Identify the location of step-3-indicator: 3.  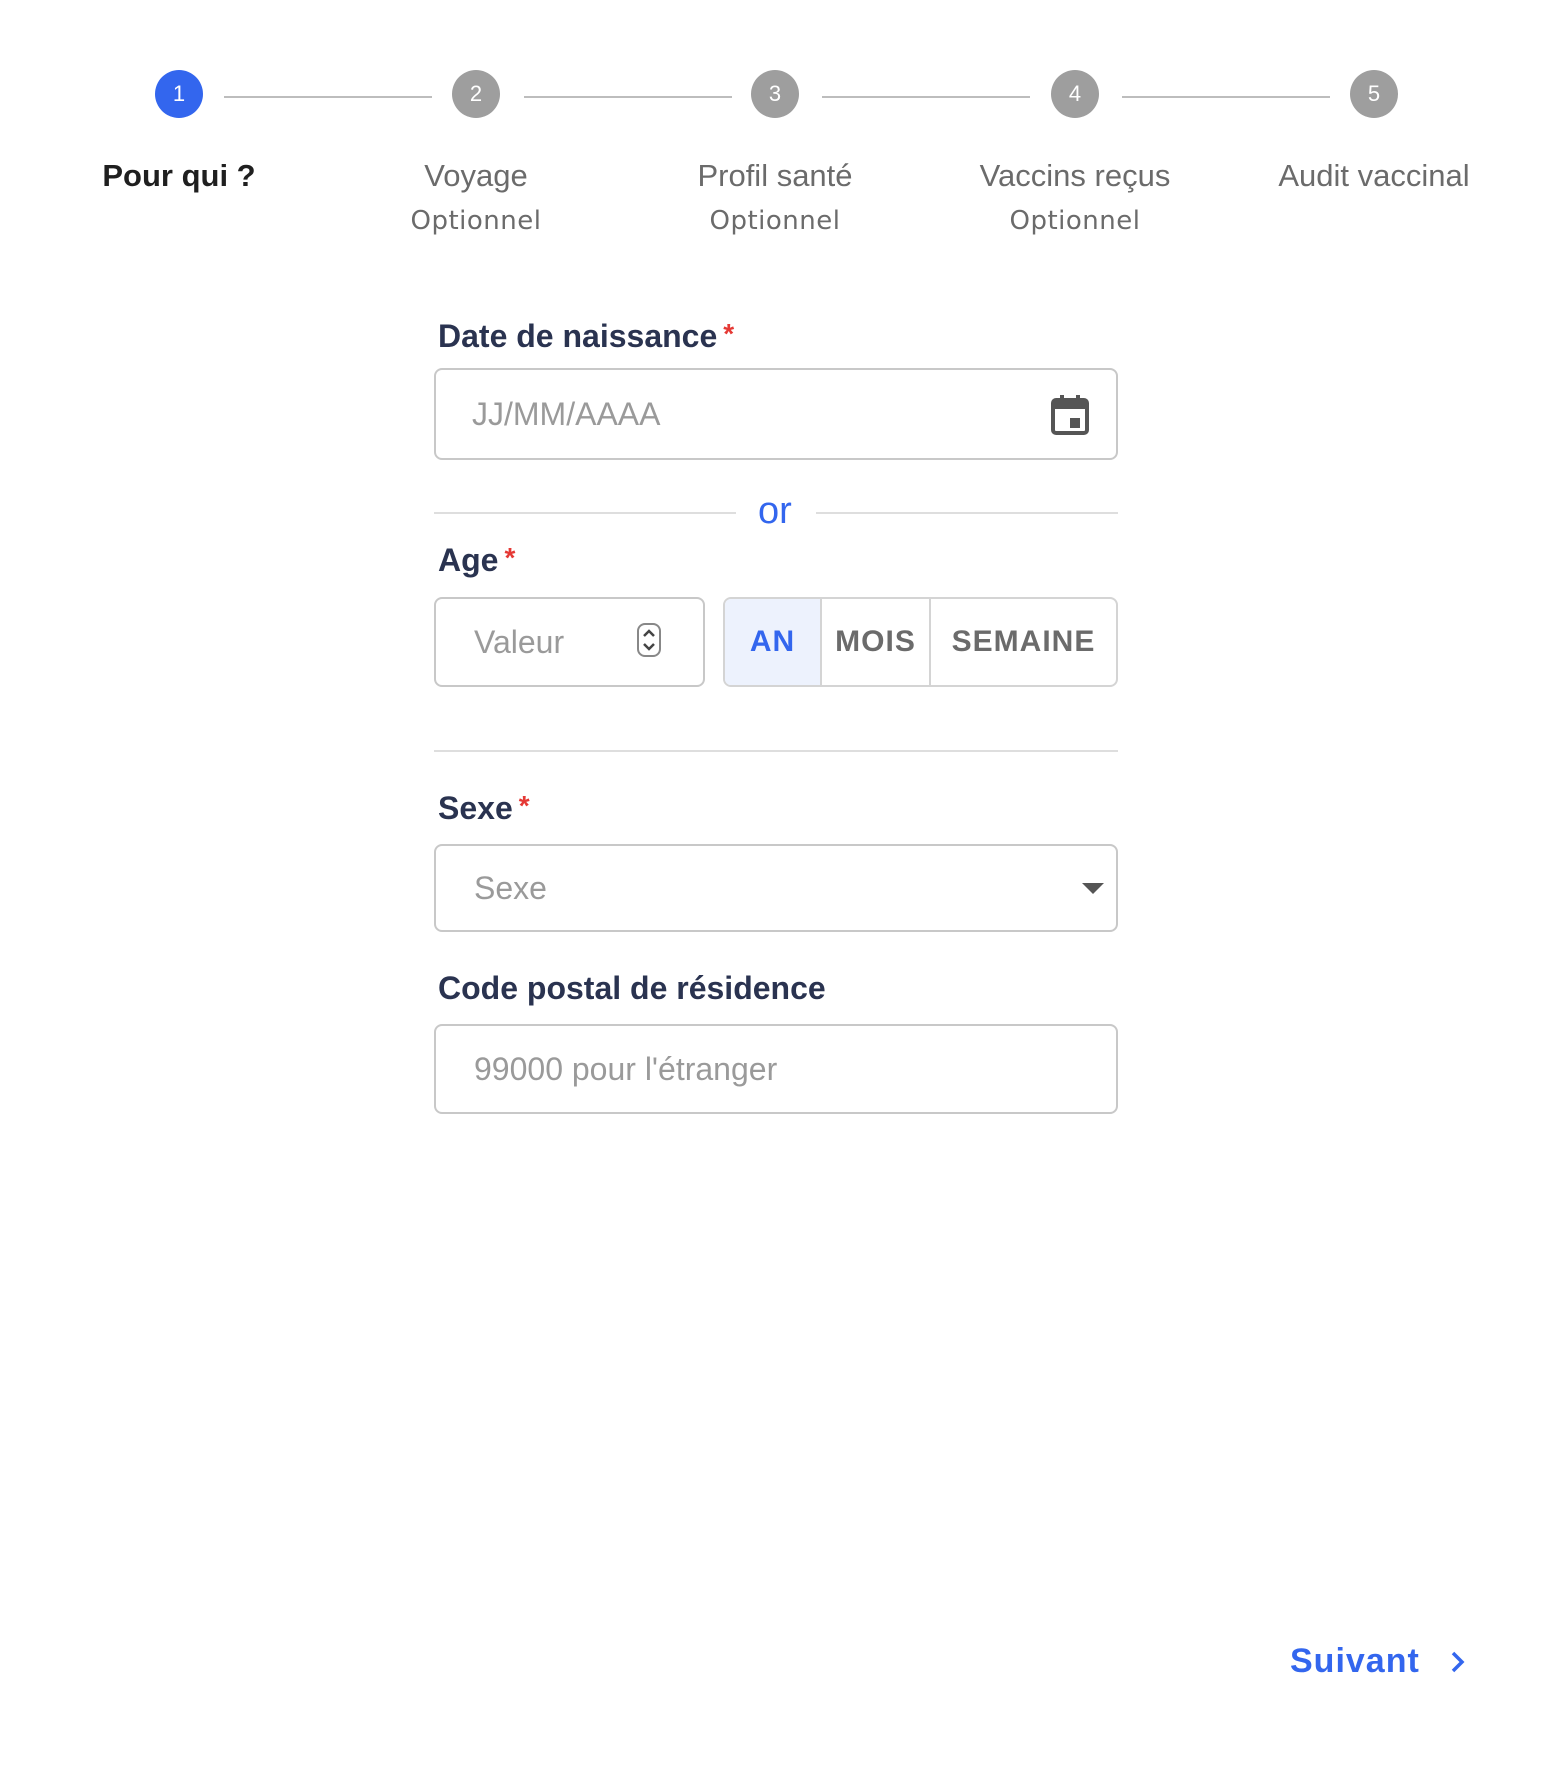
(775, 94).